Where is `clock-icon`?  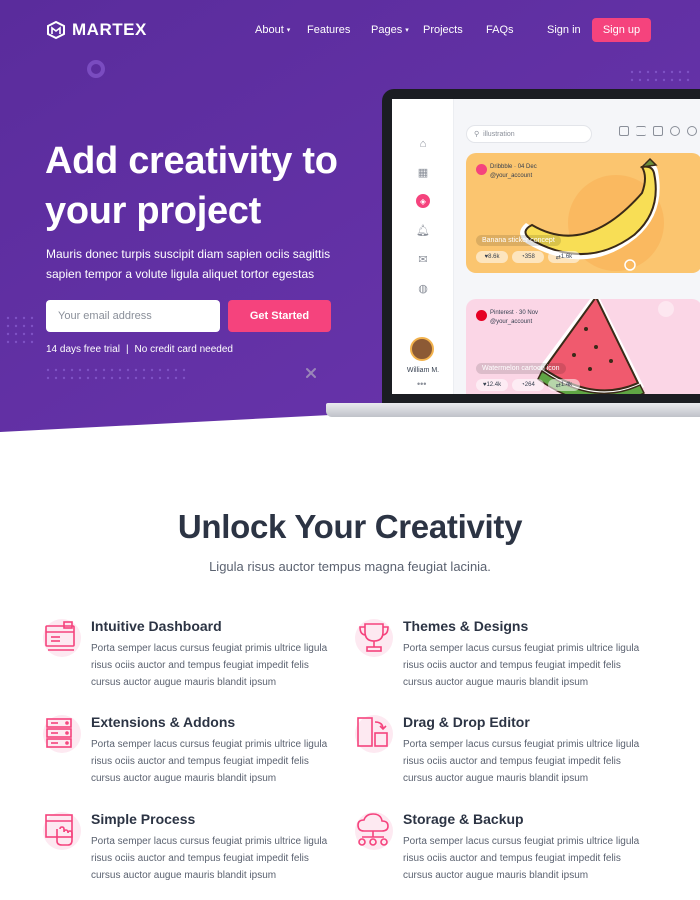 clock-icon is located at coordinates (692, 131).